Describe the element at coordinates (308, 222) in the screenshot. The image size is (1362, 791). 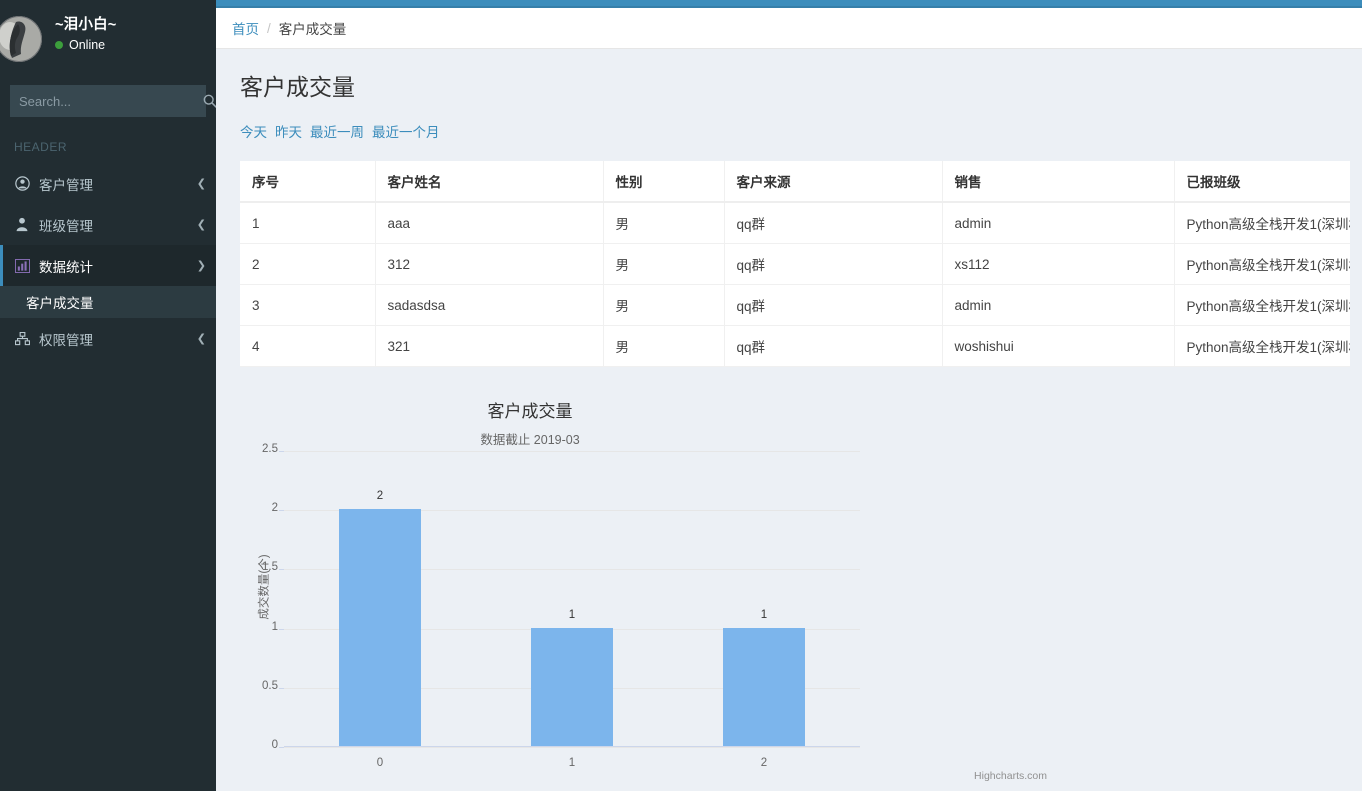
I see `cell-index: 1` at that location.